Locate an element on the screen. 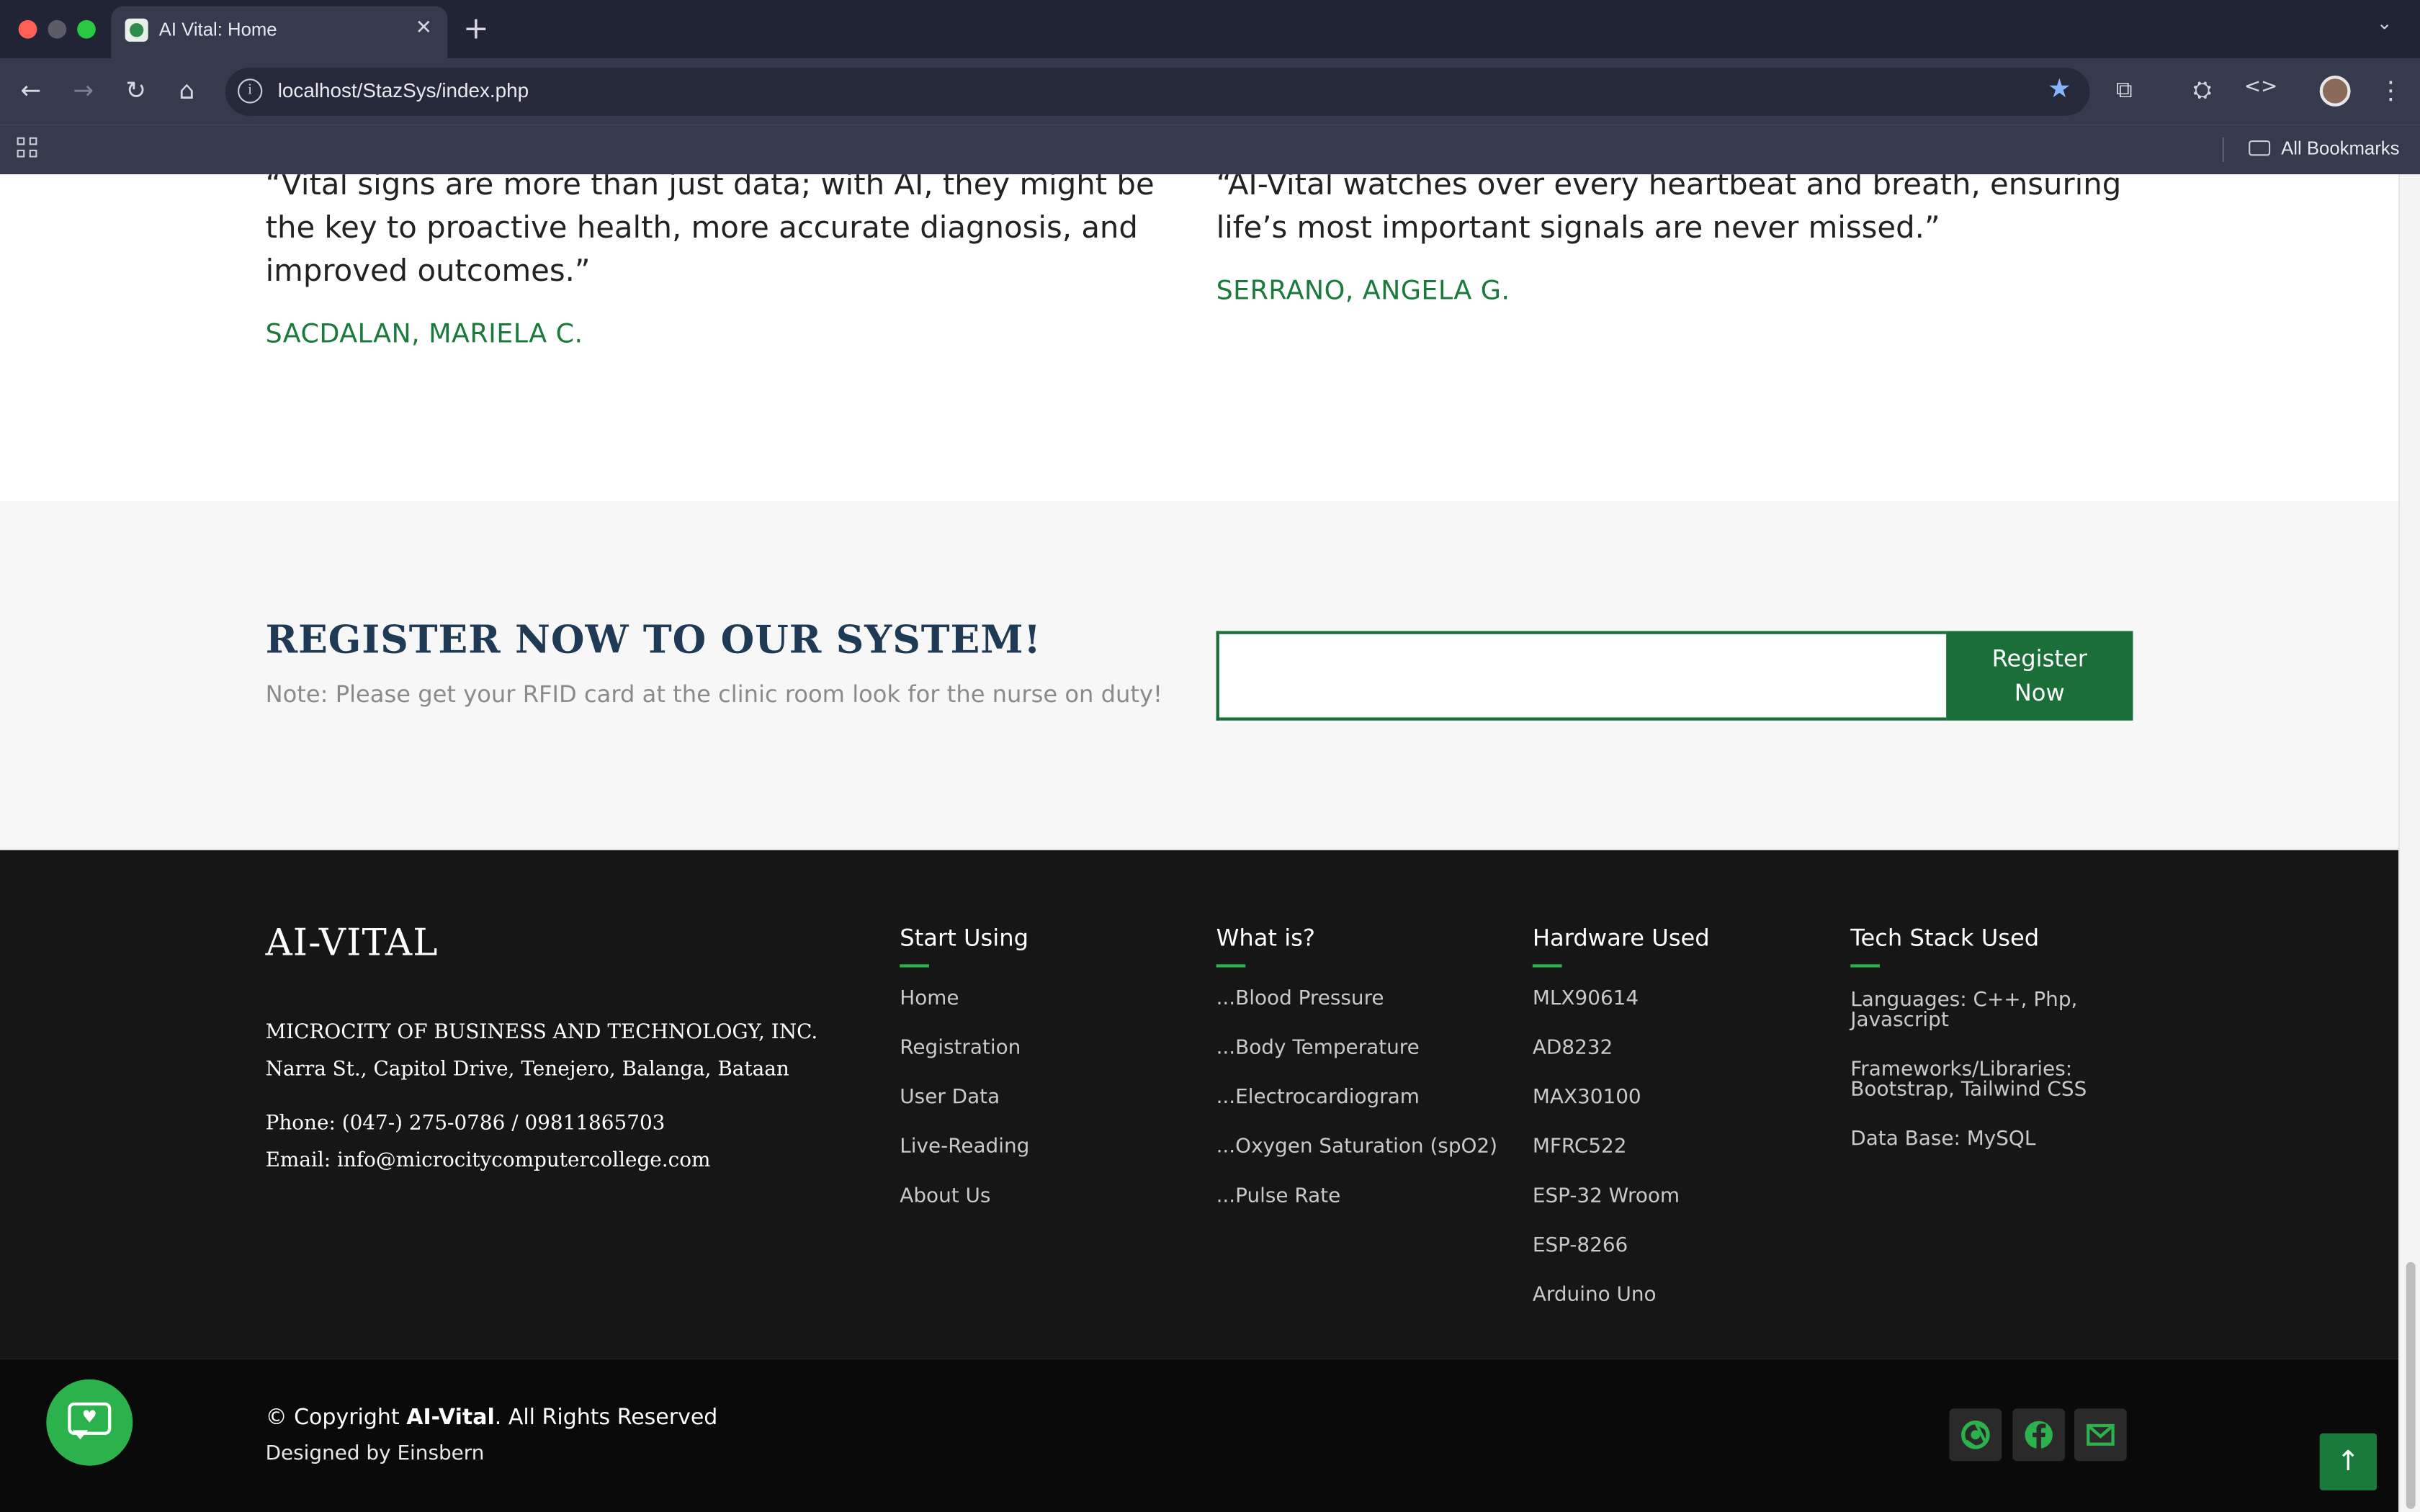  menu-icon: ⋮ is located at coordinates (2390, 90).